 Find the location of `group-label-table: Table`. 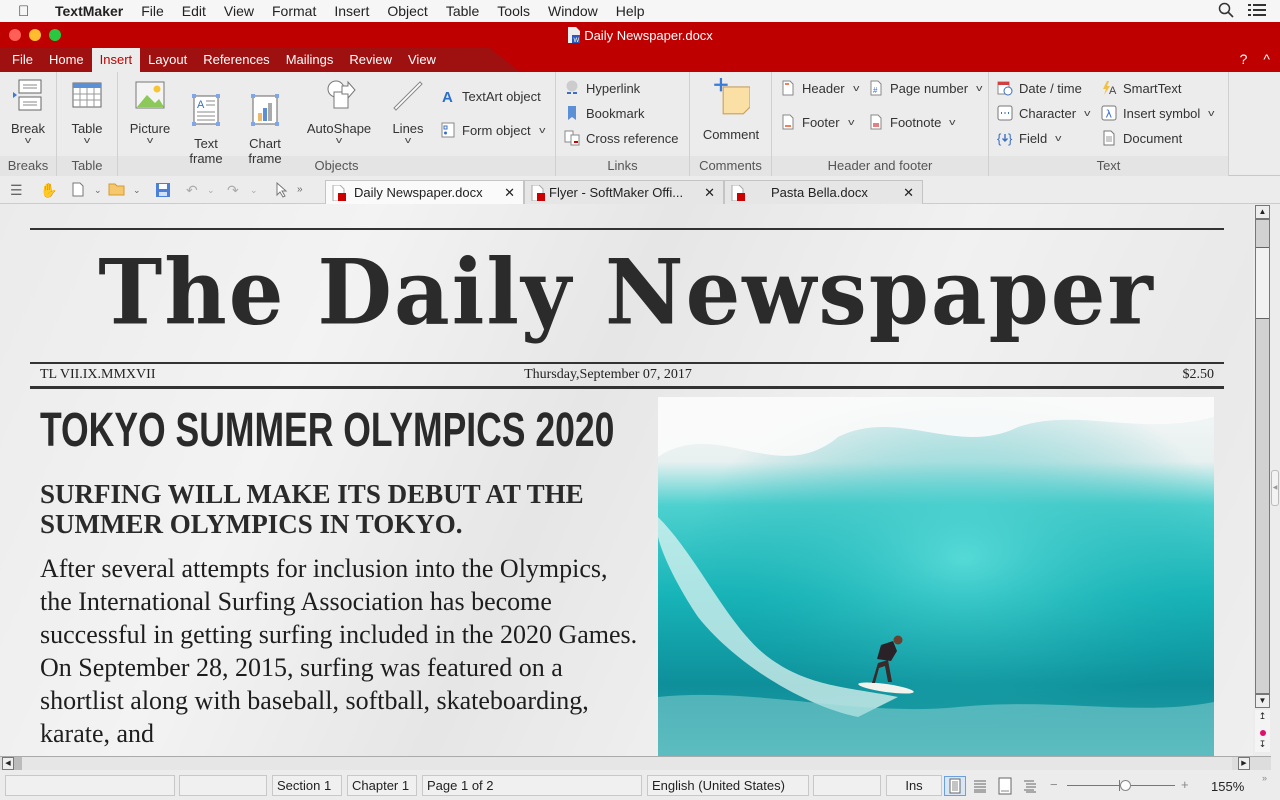

group-label-table: Table is located at coordinates (87, 165).